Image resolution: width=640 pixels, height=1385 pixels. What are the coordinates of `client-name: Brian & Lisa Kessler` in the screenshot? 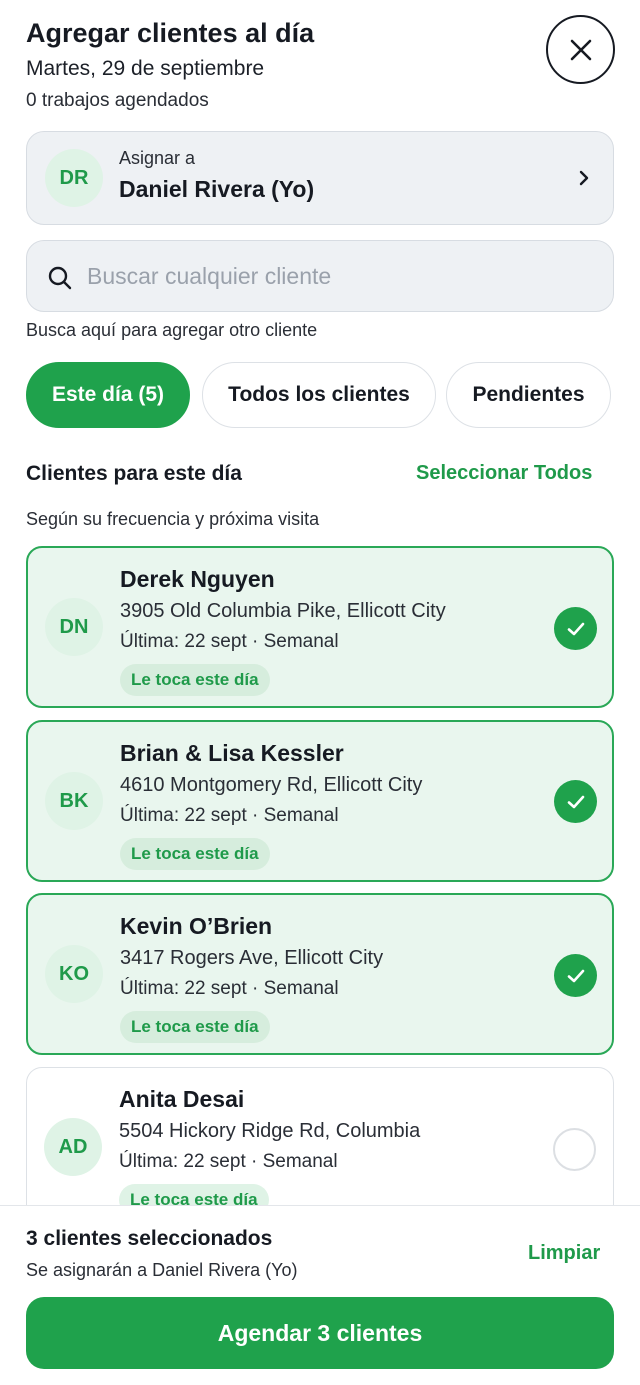 It's located at (232, 753).